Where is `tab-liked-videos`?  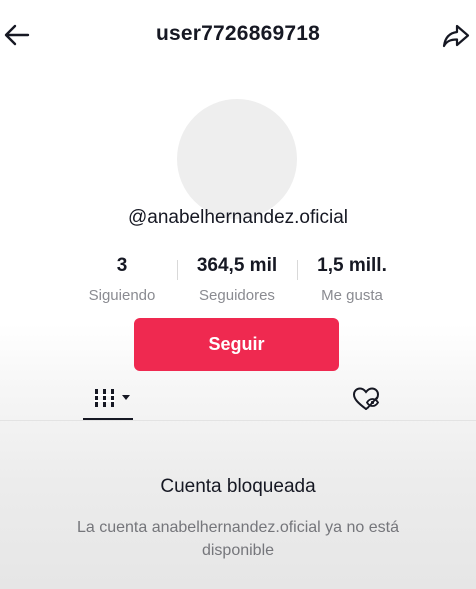 tab-liked-videos is located at coordinates (366, 399).